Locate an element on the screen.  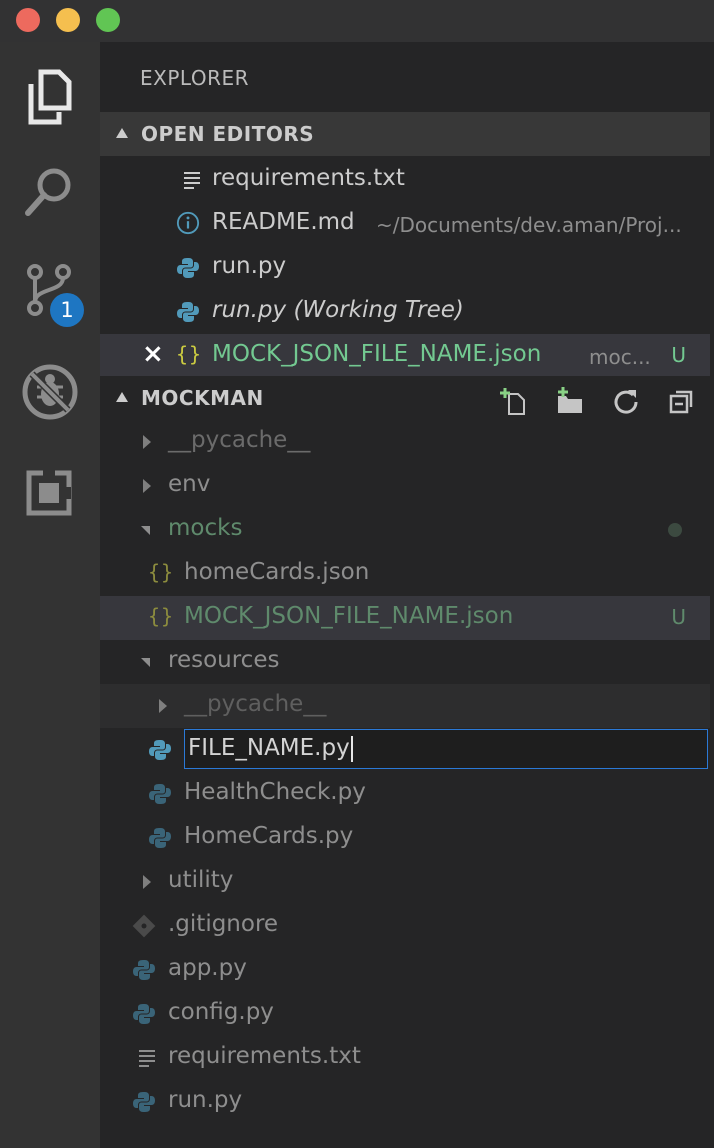
collapse-all-icon is located at coordinates (682, 401).